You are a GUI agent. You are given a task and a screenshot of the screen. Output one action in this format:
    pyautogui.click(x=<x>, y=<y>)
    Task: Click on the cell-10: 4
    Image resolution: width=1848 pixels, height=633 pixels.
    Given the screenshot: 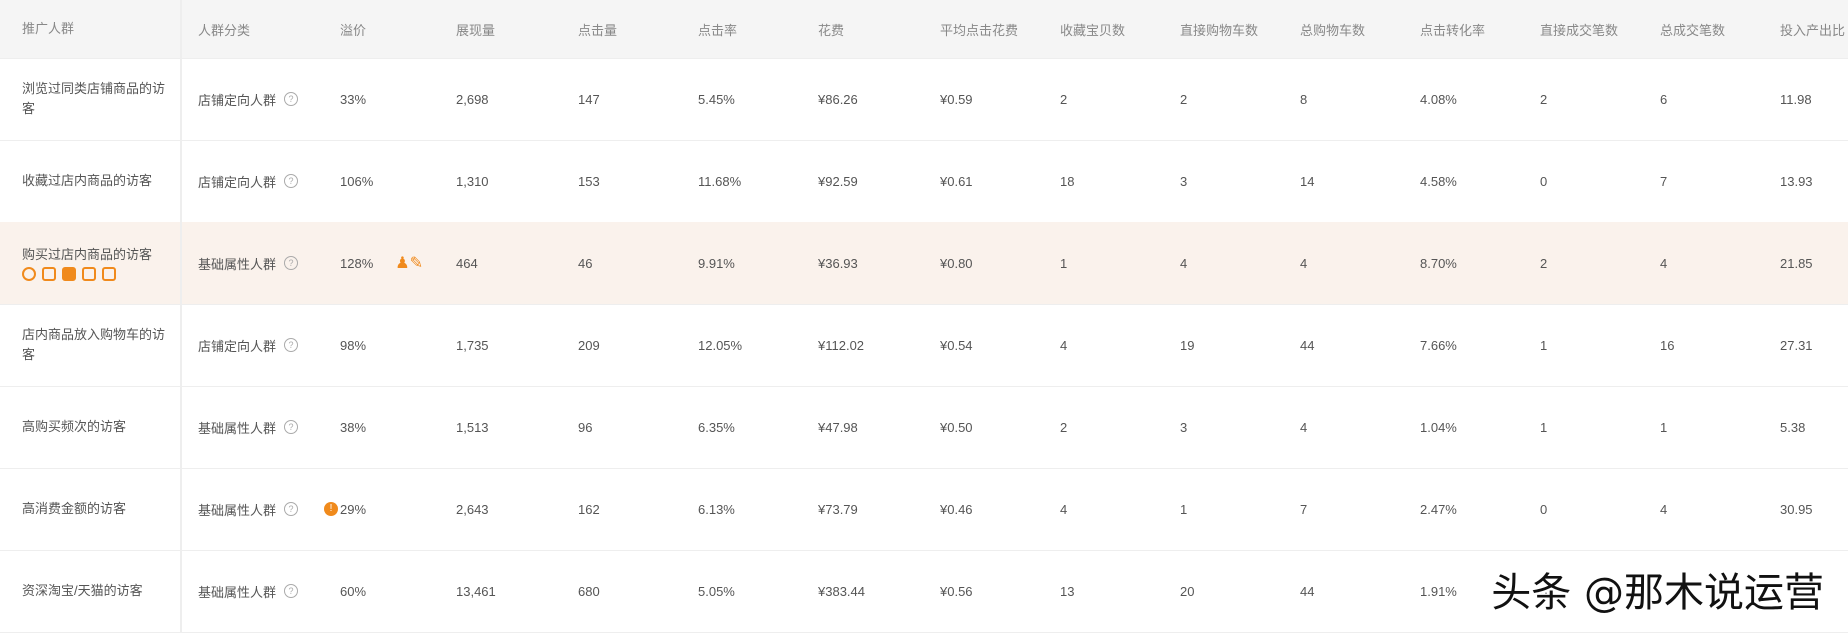 What is the action you would take?
    pyautogui.click(x=1304, y=427)
    